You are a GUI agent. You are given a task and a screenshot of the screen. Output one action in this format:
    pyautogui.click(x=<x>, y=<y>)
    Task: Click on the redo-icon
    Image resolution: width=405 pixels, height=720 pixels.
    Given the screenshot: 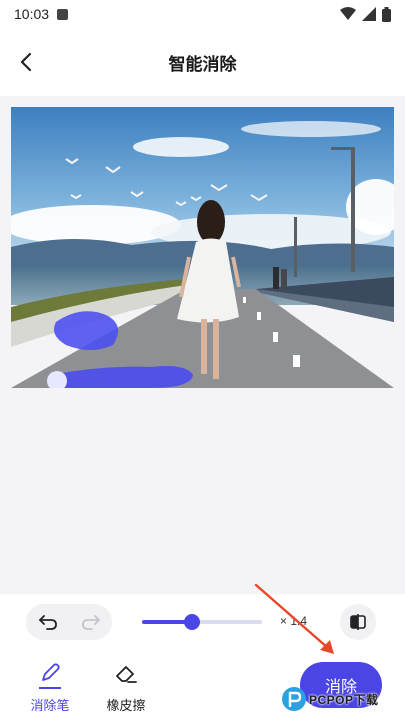 What is the action you would take?
    pyautogui.click(x=90, y=622)
    